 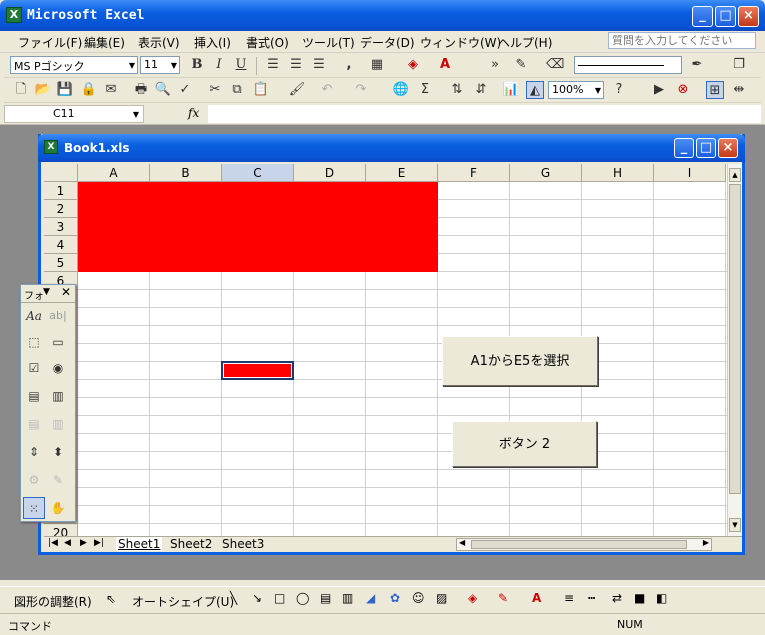 I want to click on button-tool-icon: ▭, so click(x=58, y=342).